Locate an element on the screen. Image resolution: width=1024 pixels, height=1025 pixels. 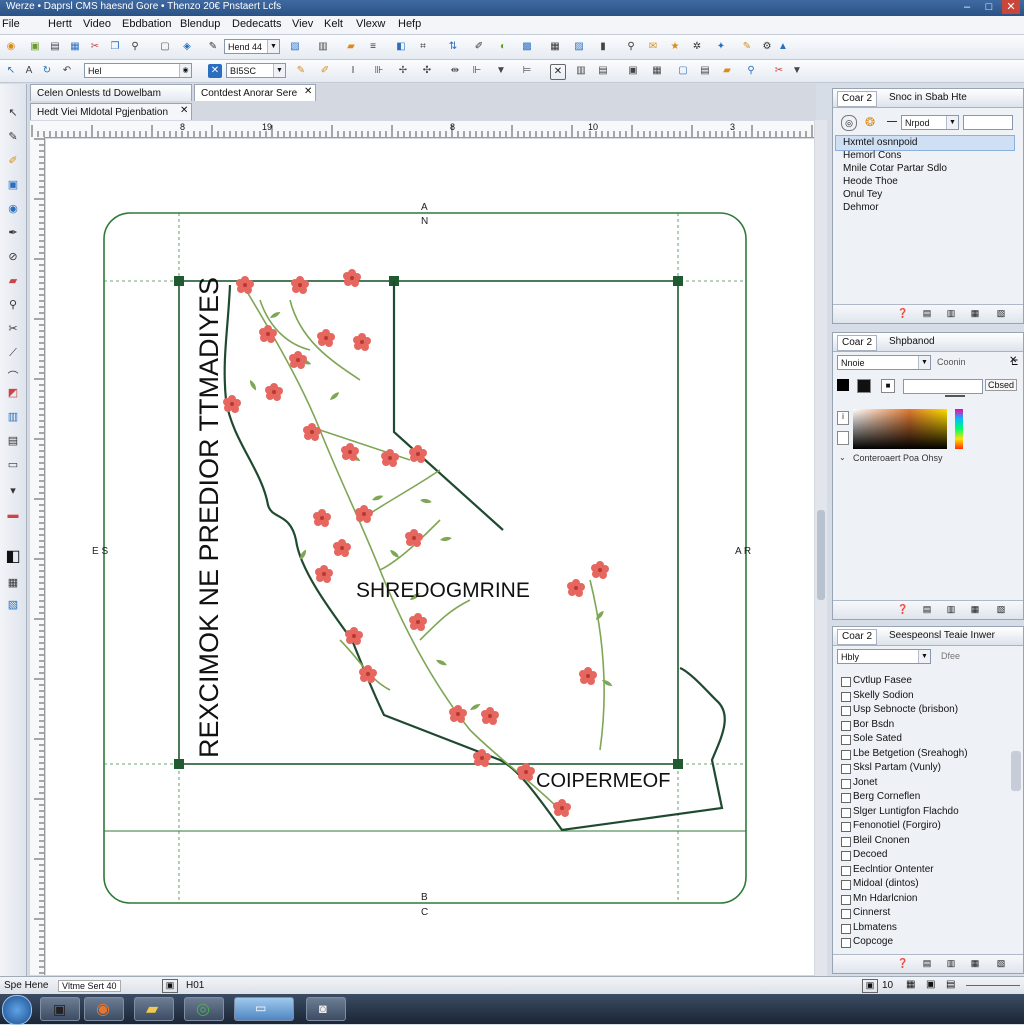
node-tool-icon: ✎ is located at coordinates (13, 137).